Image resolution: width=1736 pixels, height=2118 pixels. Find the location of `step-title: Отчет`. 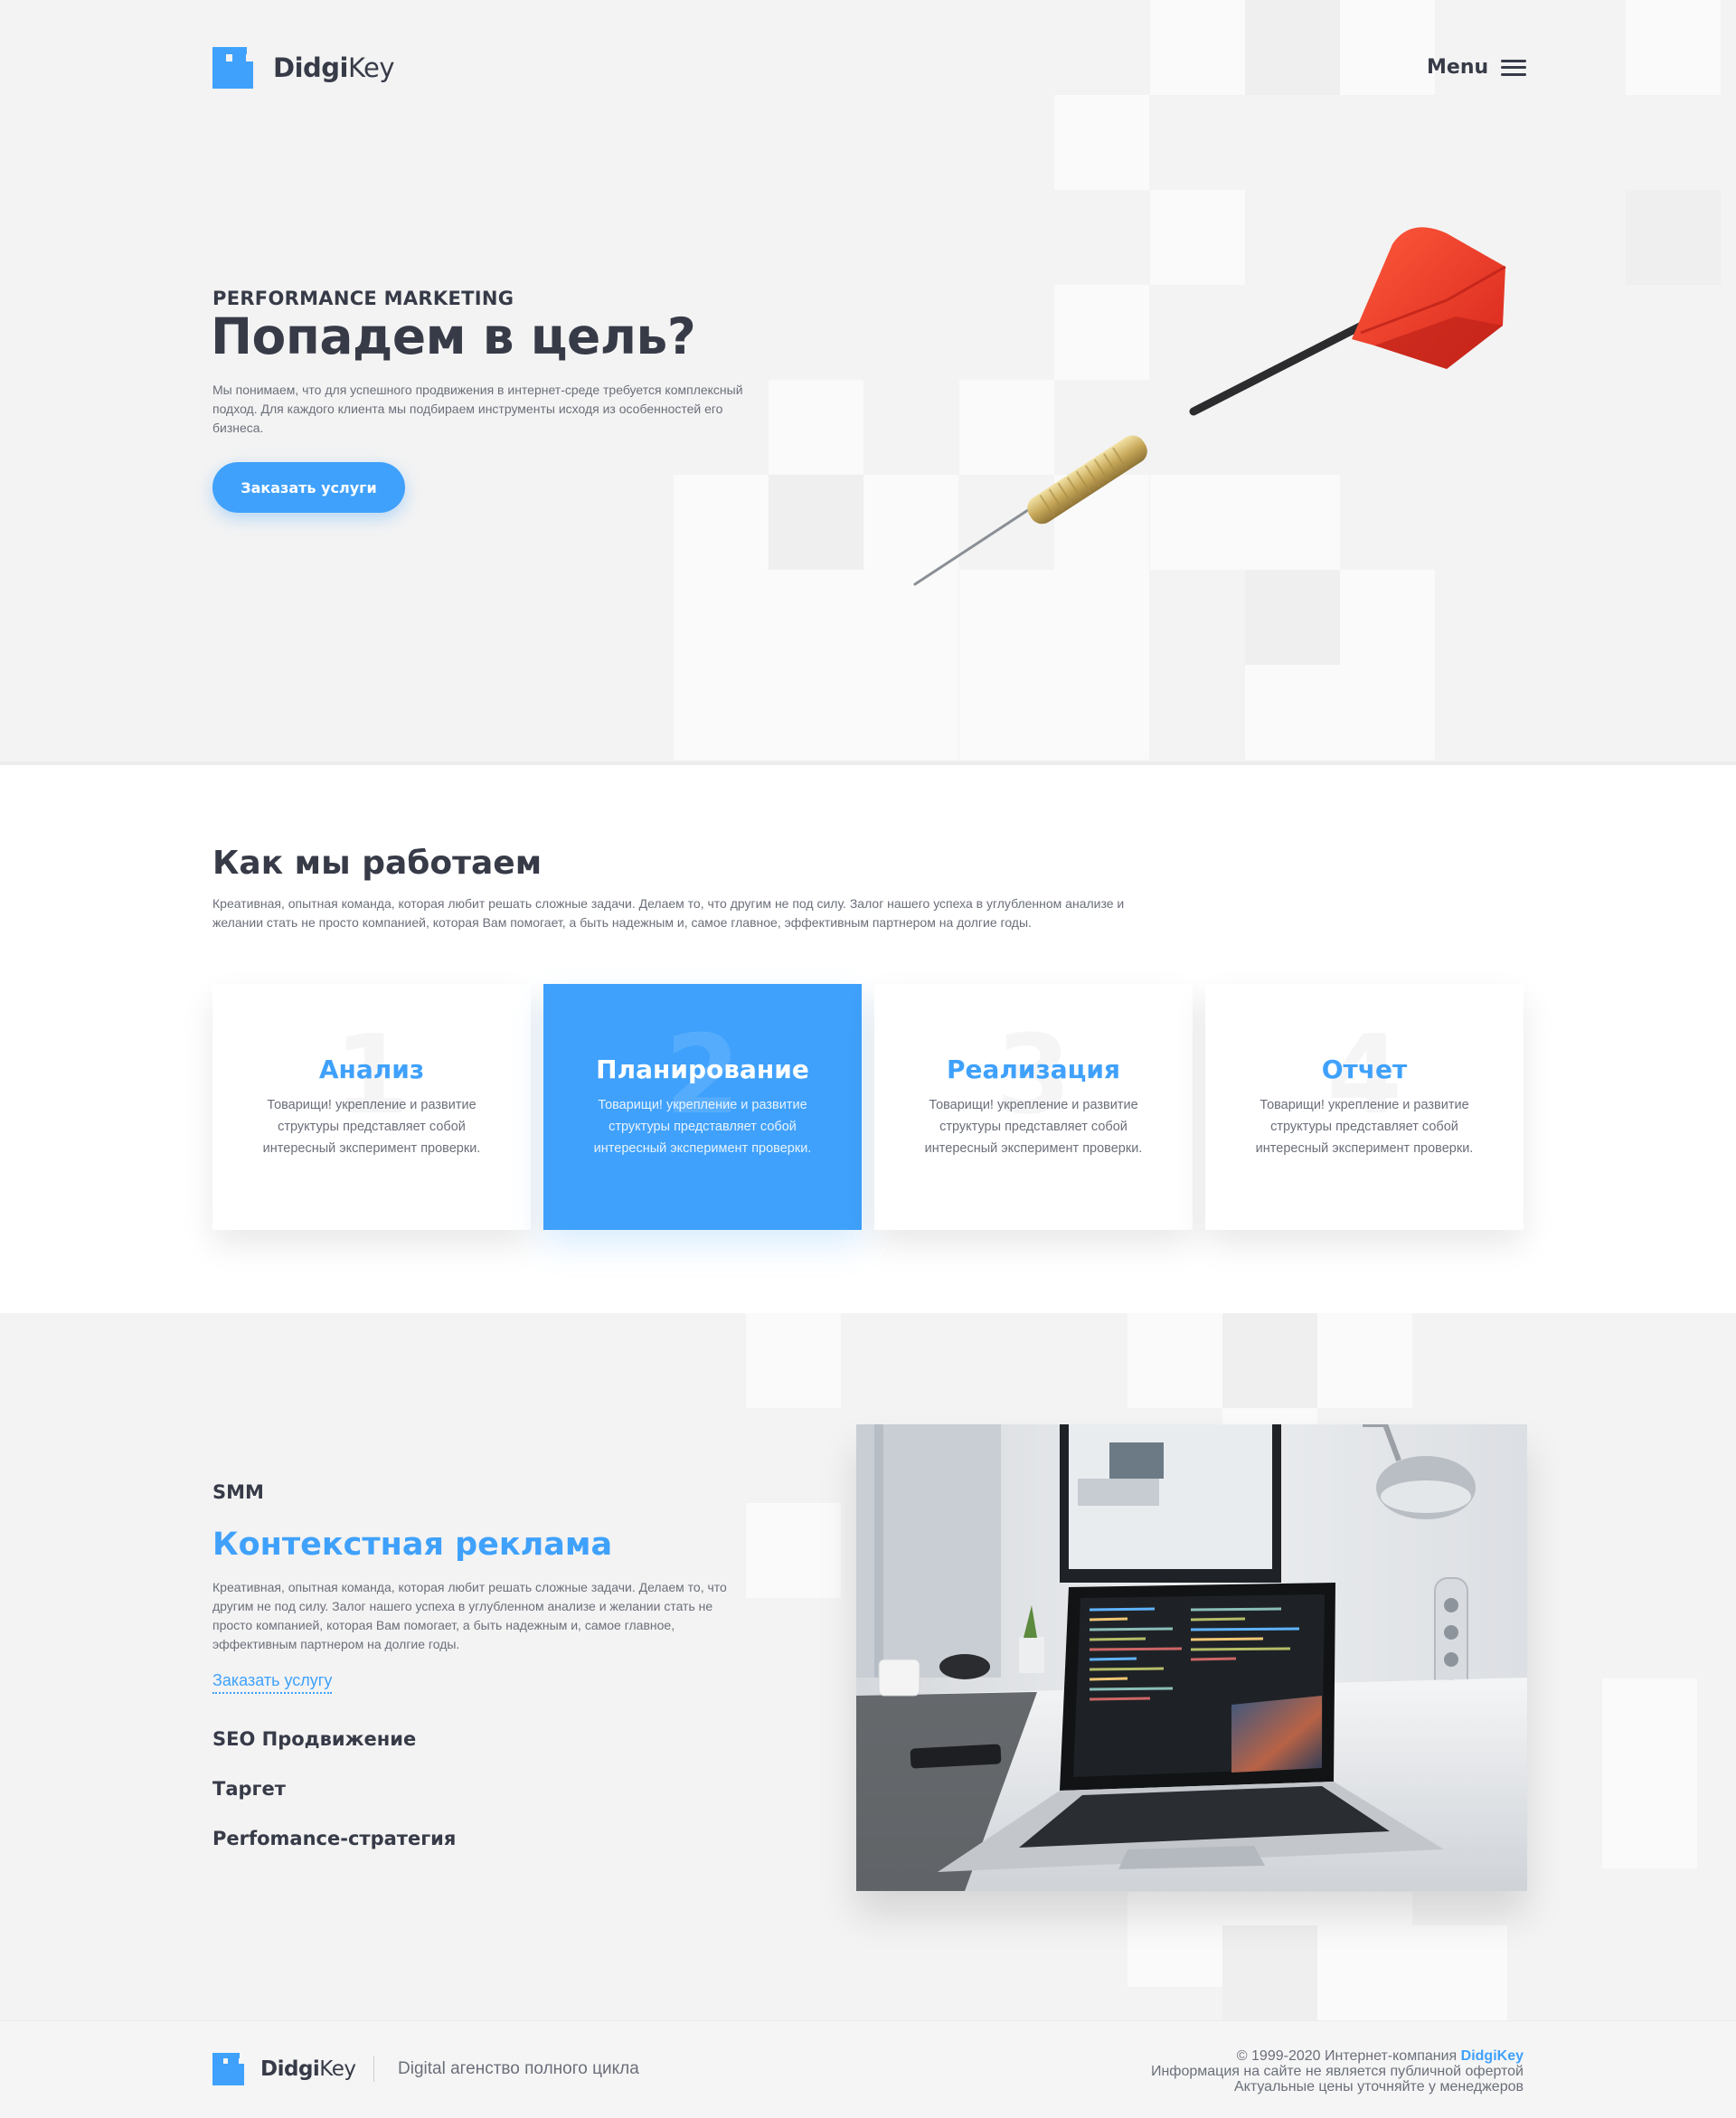

step-title: Отчет is located at coordinates (1364, 1069).